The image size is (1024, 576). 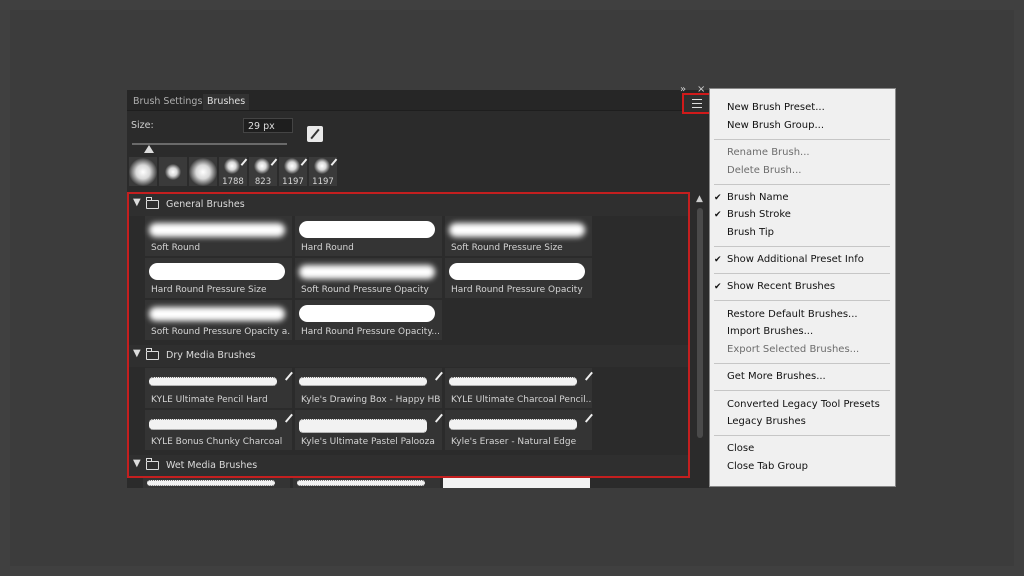 What do you see at coordinates (750, 232) in the screenshot?
I see `menu-item-brush-tip: Brush Tip` at bounding box center [750, 232].